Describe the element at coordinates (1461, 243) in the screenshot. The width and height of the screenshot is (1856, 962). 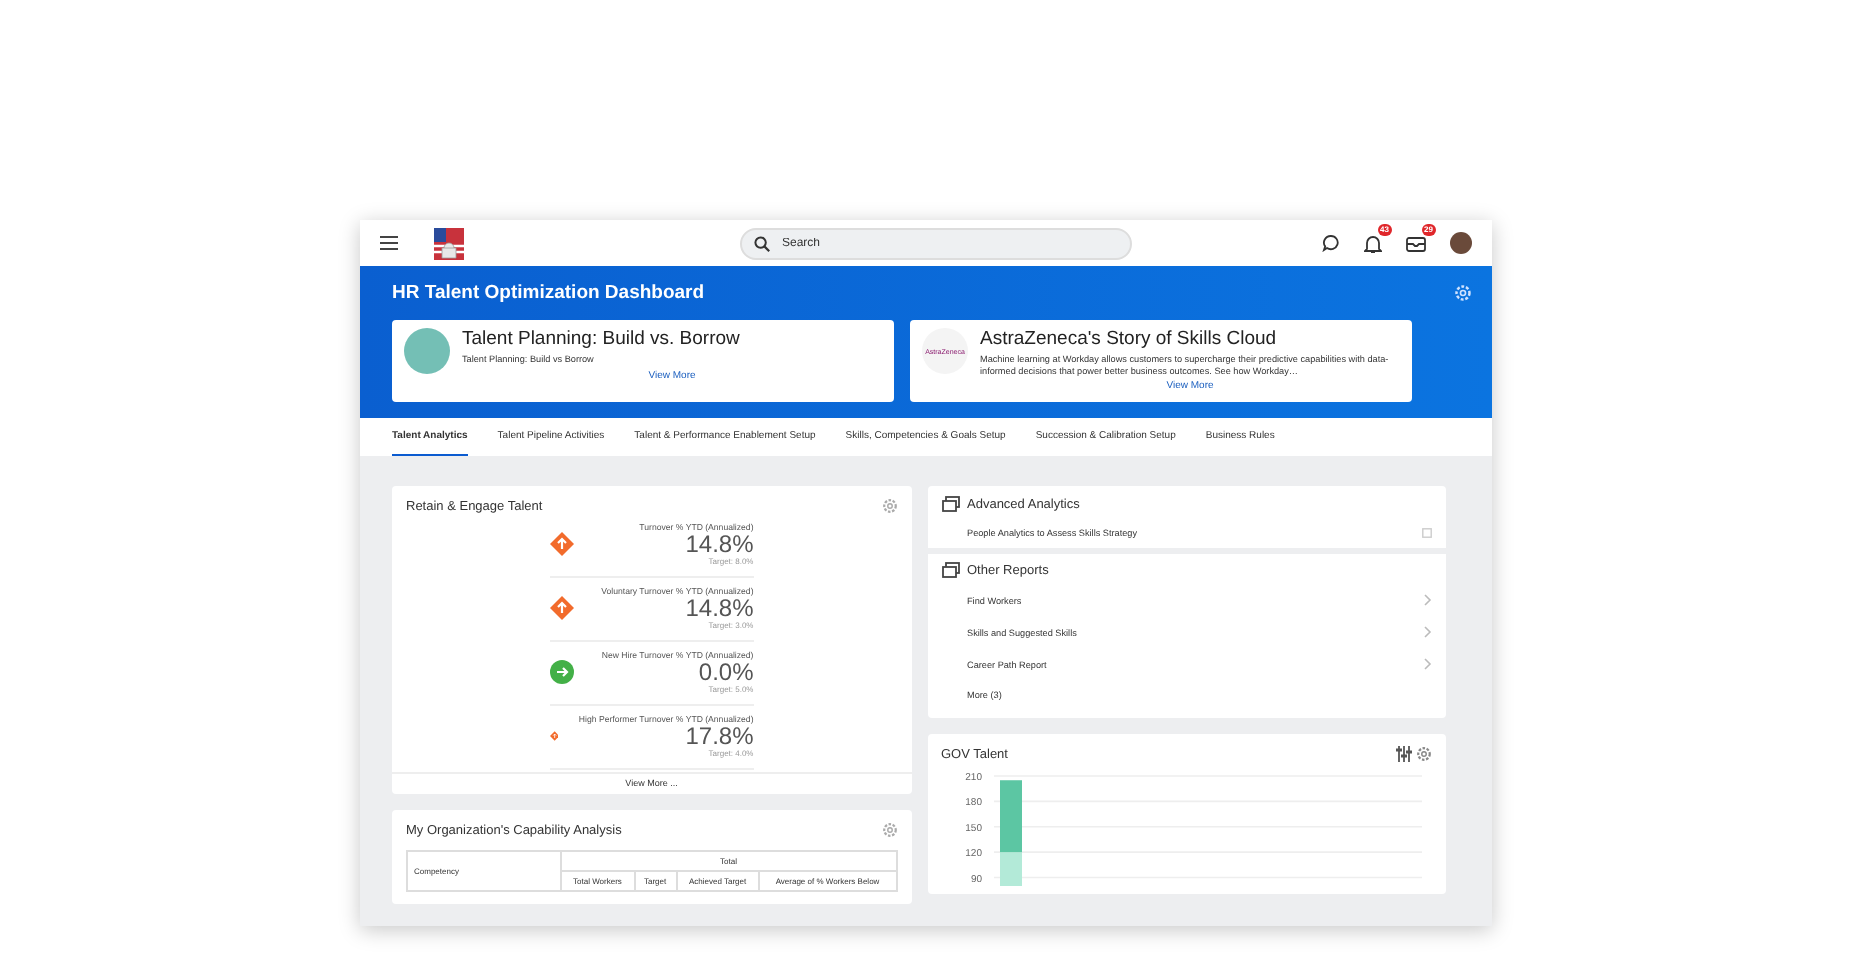
I see `avatar` at that location.